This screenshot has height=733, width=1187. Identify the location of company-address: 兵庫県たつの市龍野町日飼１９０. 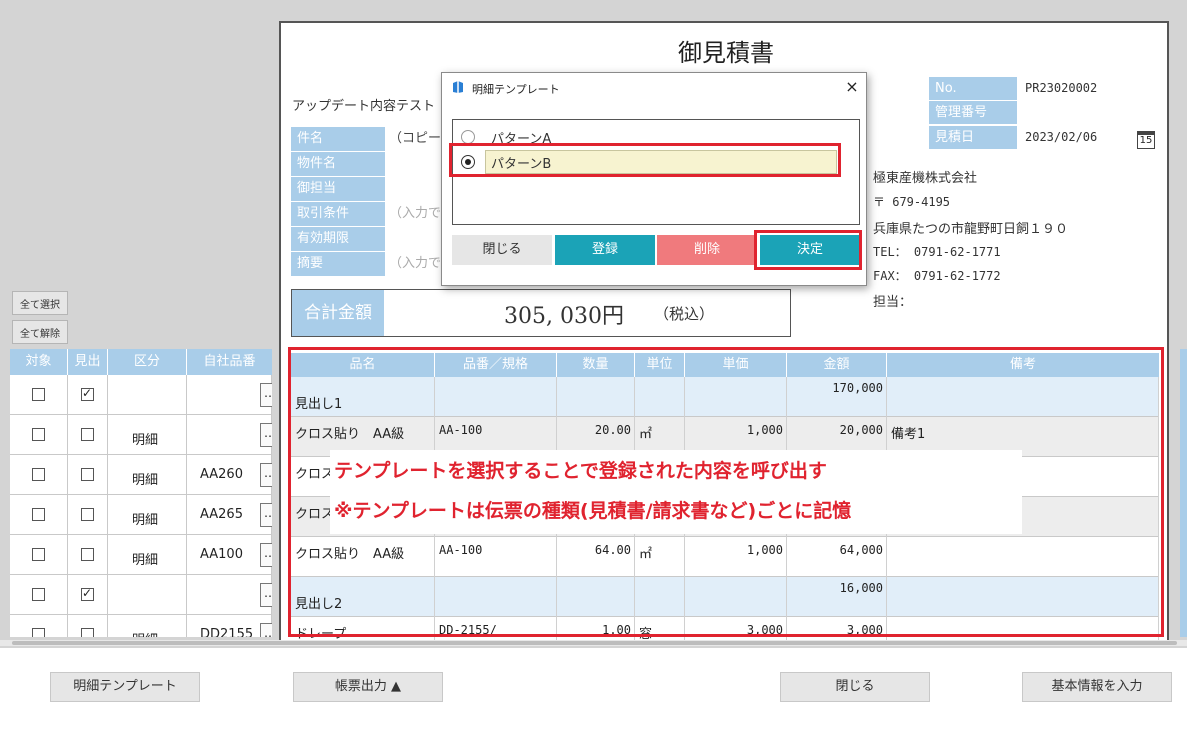
(971, 229).